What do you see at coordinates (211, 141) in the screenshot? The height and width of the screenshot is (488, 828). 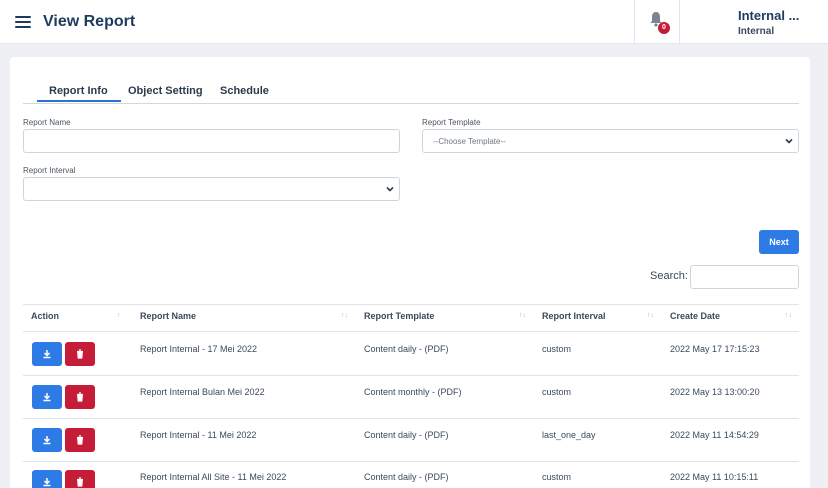 I see `report-name-input` at bounding box center [211, 141].